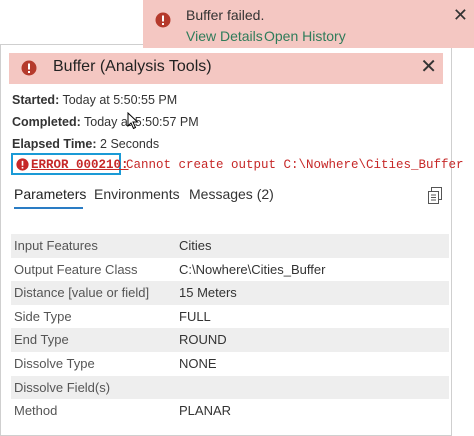  I want to click on table-row: Input Features Cities, so click(230, 246).